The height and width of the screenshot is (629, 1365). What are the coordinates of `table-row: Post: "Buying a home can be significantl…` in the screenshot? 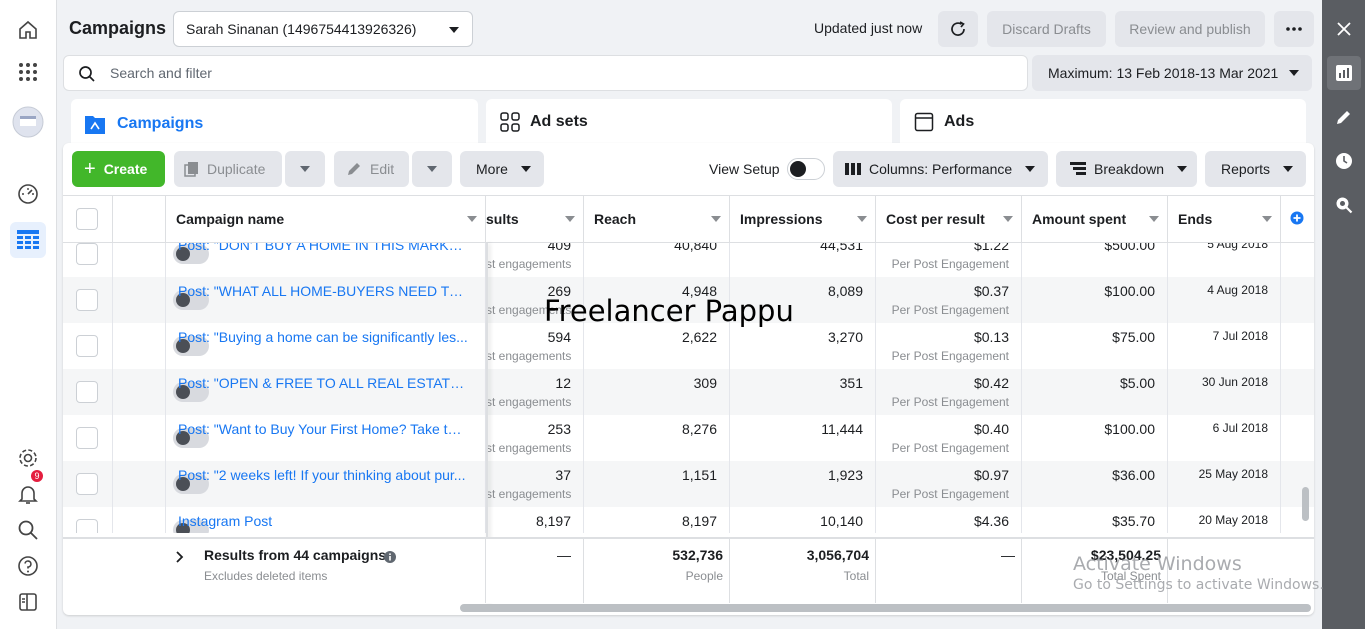 It's located at (688, 346).